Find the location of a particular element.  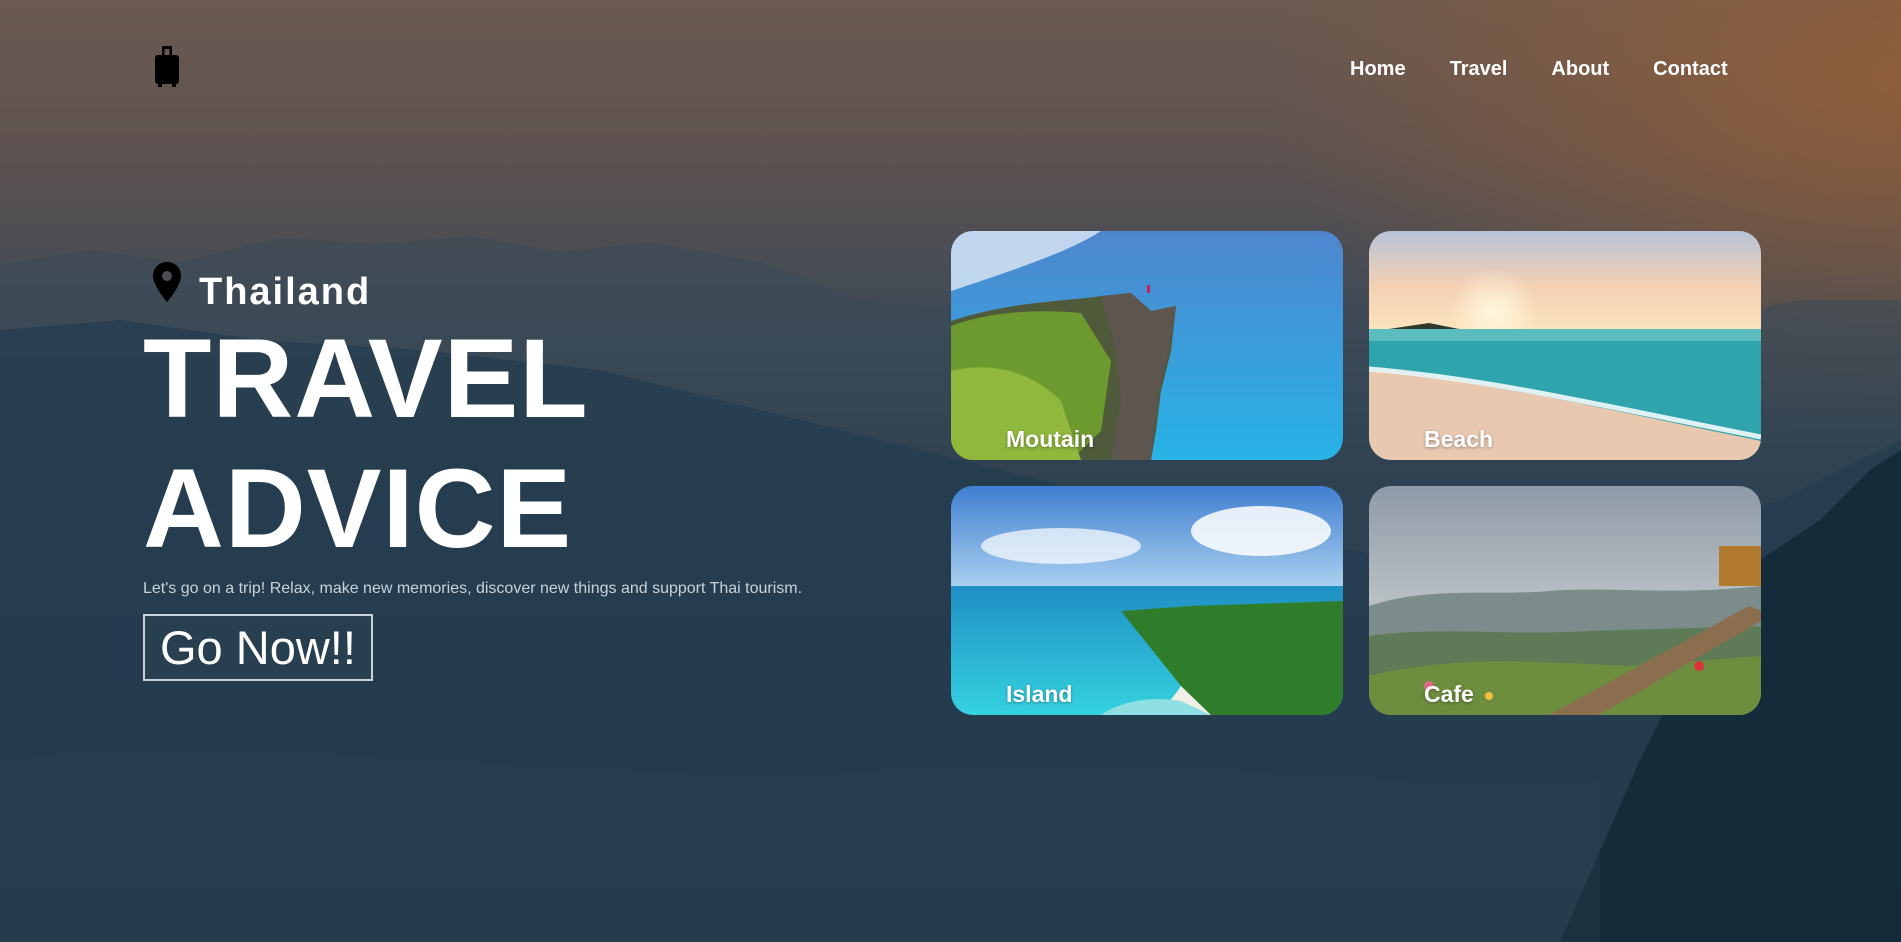

card-label: Island is located at coordinates (1039, 694).